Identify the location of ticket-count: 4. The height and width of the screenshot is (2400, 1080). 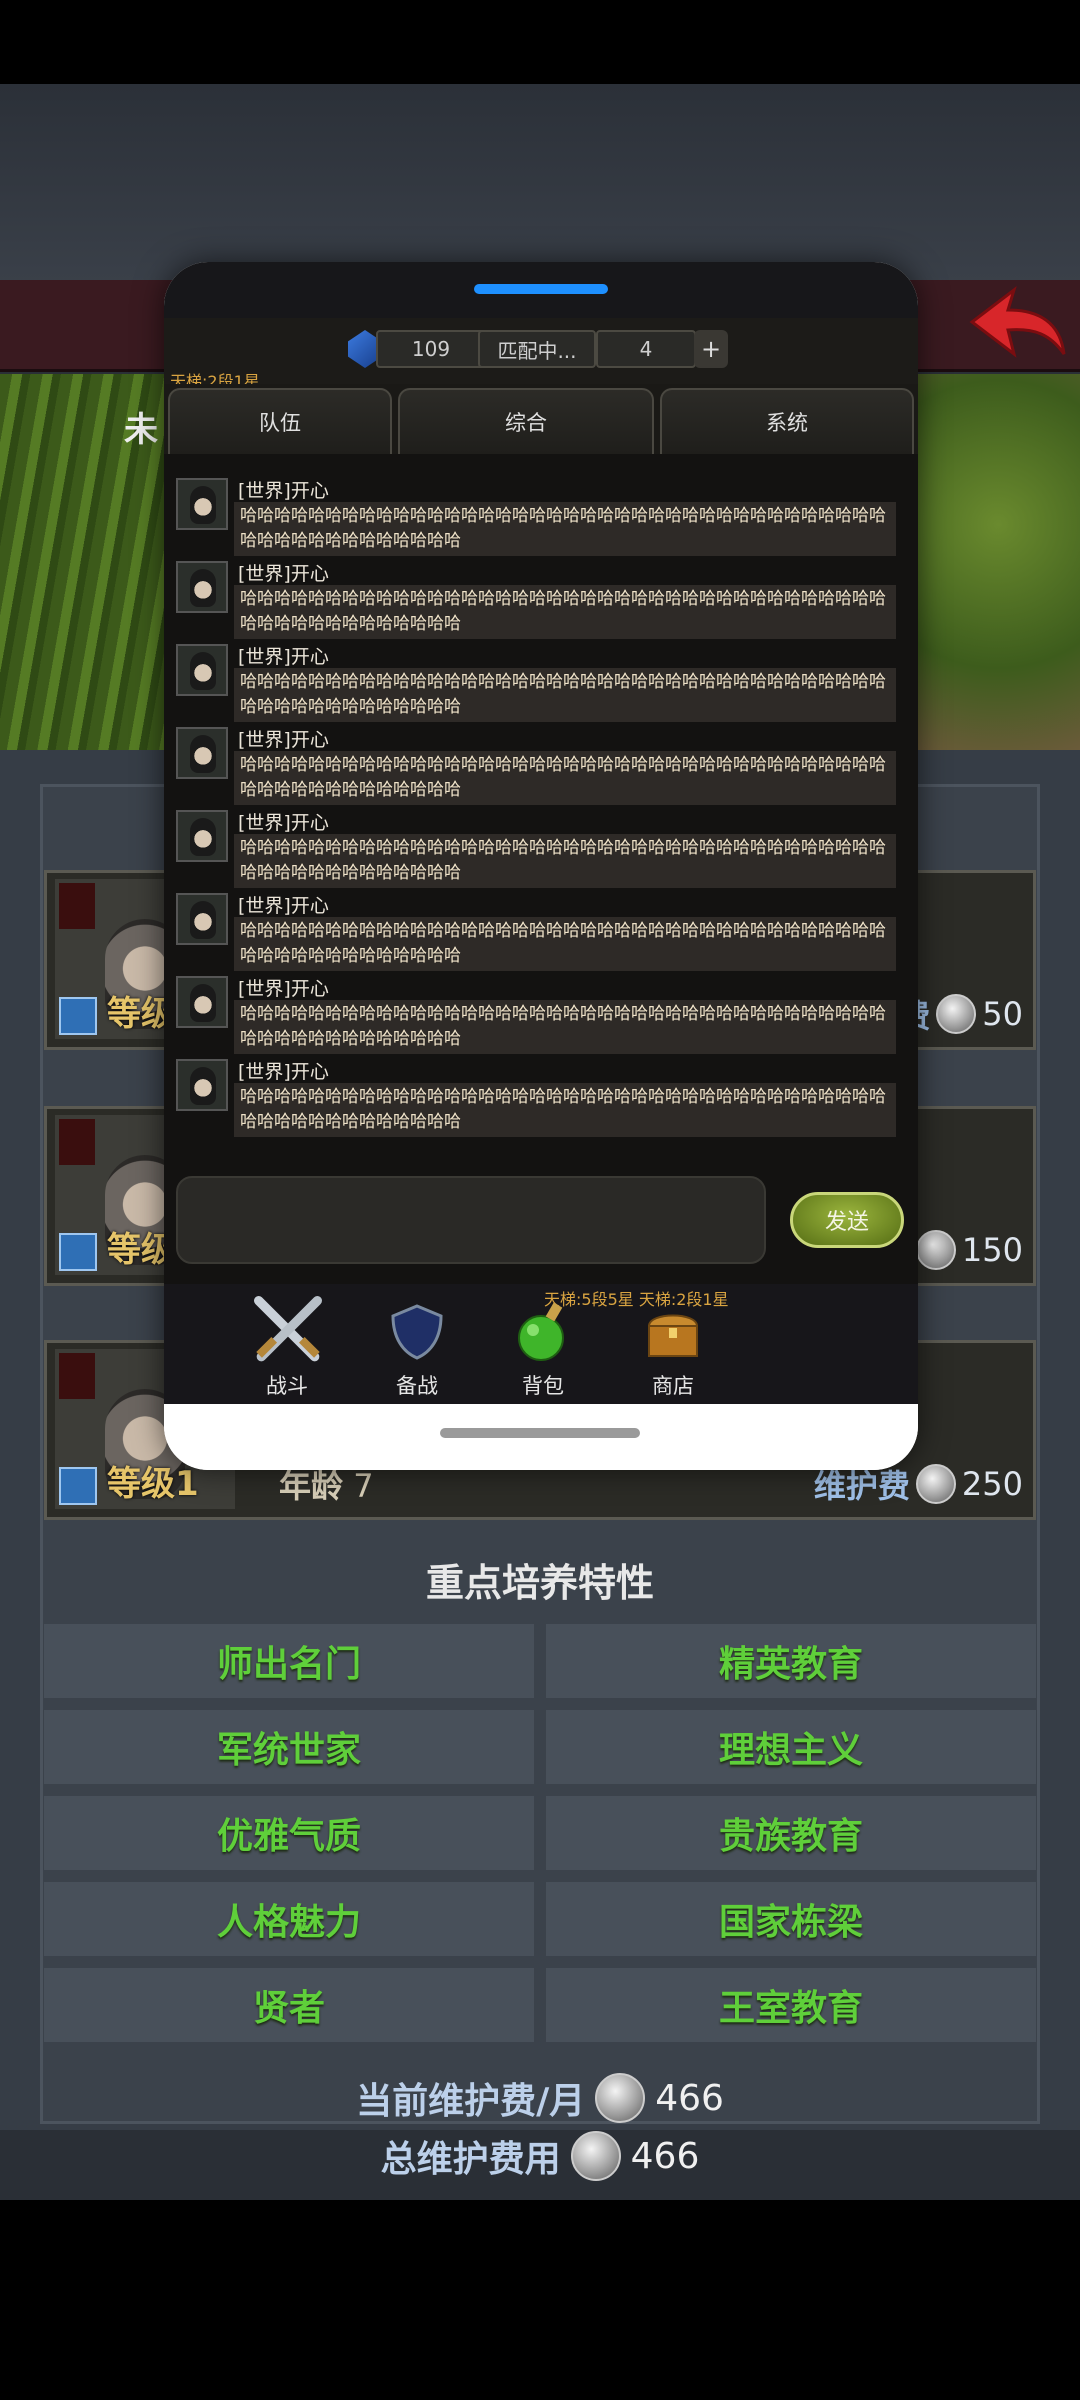
(646, 349).